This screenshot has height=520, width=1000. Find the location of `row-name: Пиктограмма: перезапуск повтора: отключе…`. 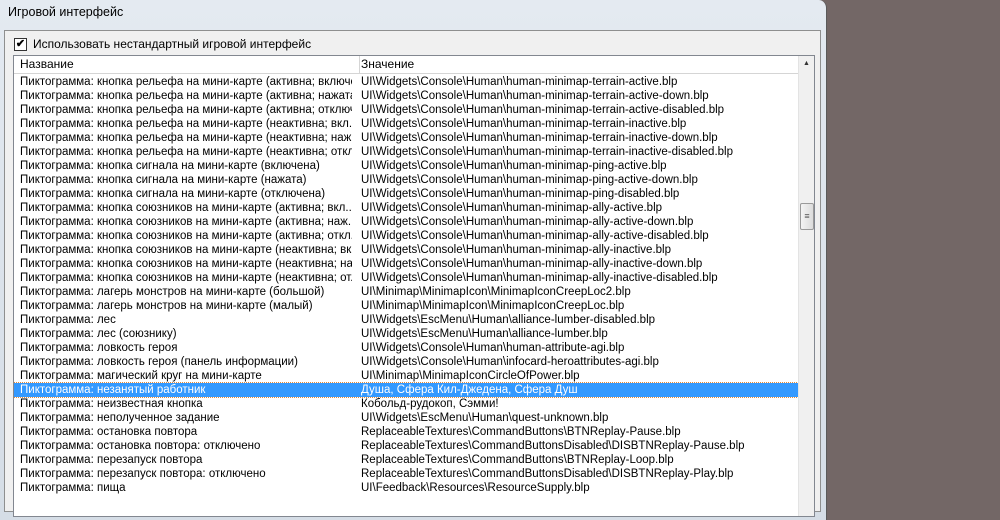

row-name: Пиктограмма: перезапуск повтора: отключе… is located at coordinates (143, 474).